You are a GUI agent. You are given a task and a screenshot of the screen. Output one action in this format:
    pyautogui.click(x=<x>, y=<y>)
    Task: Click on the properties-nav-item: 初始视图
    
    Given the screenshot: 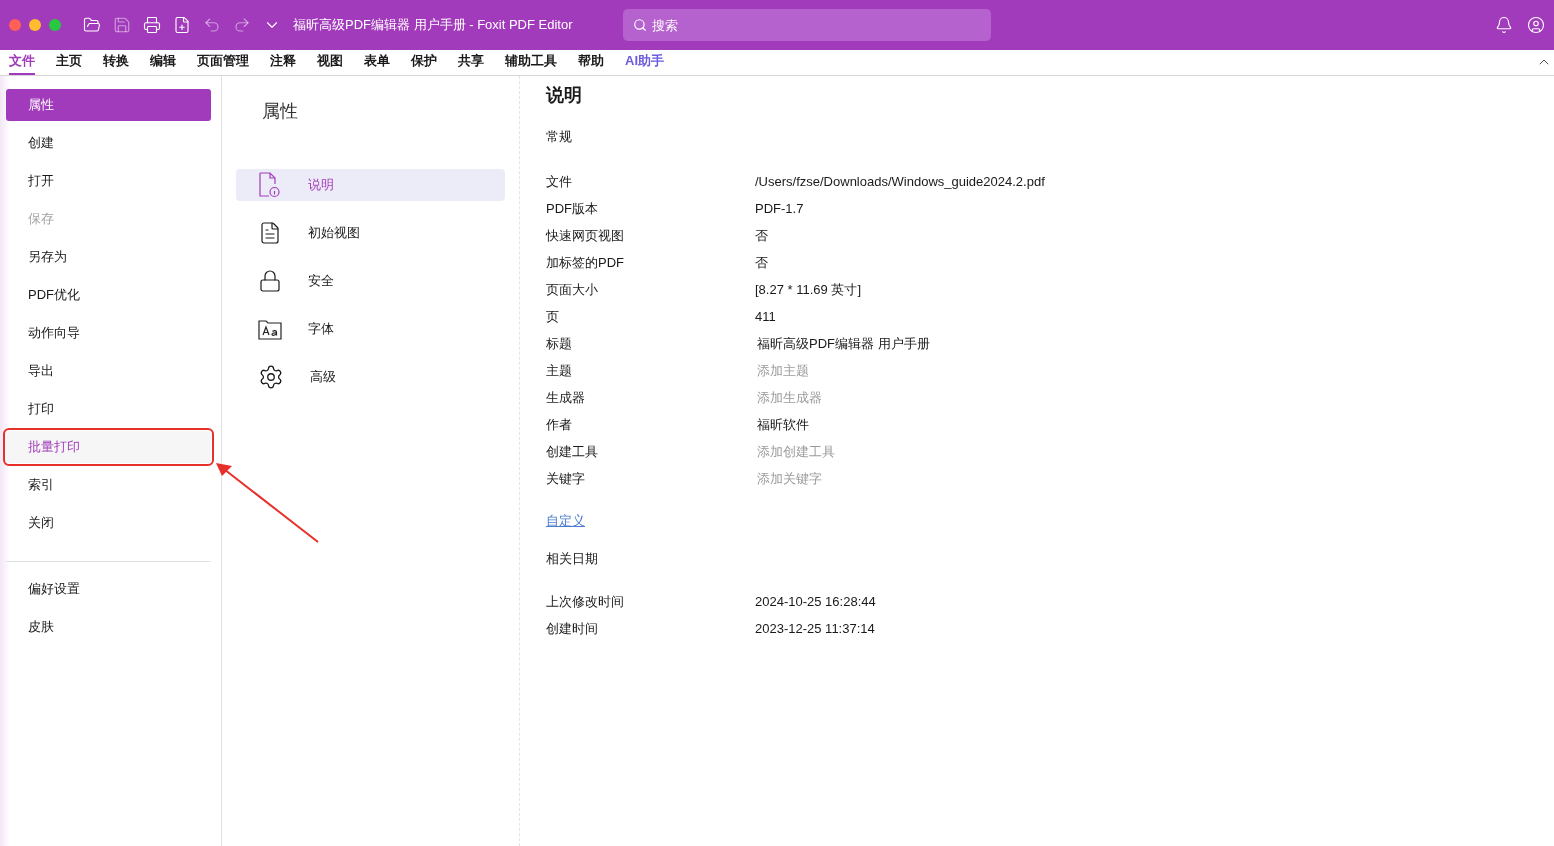 What is the action you would take?
    pyautogui.click(x=370, y=233)
    